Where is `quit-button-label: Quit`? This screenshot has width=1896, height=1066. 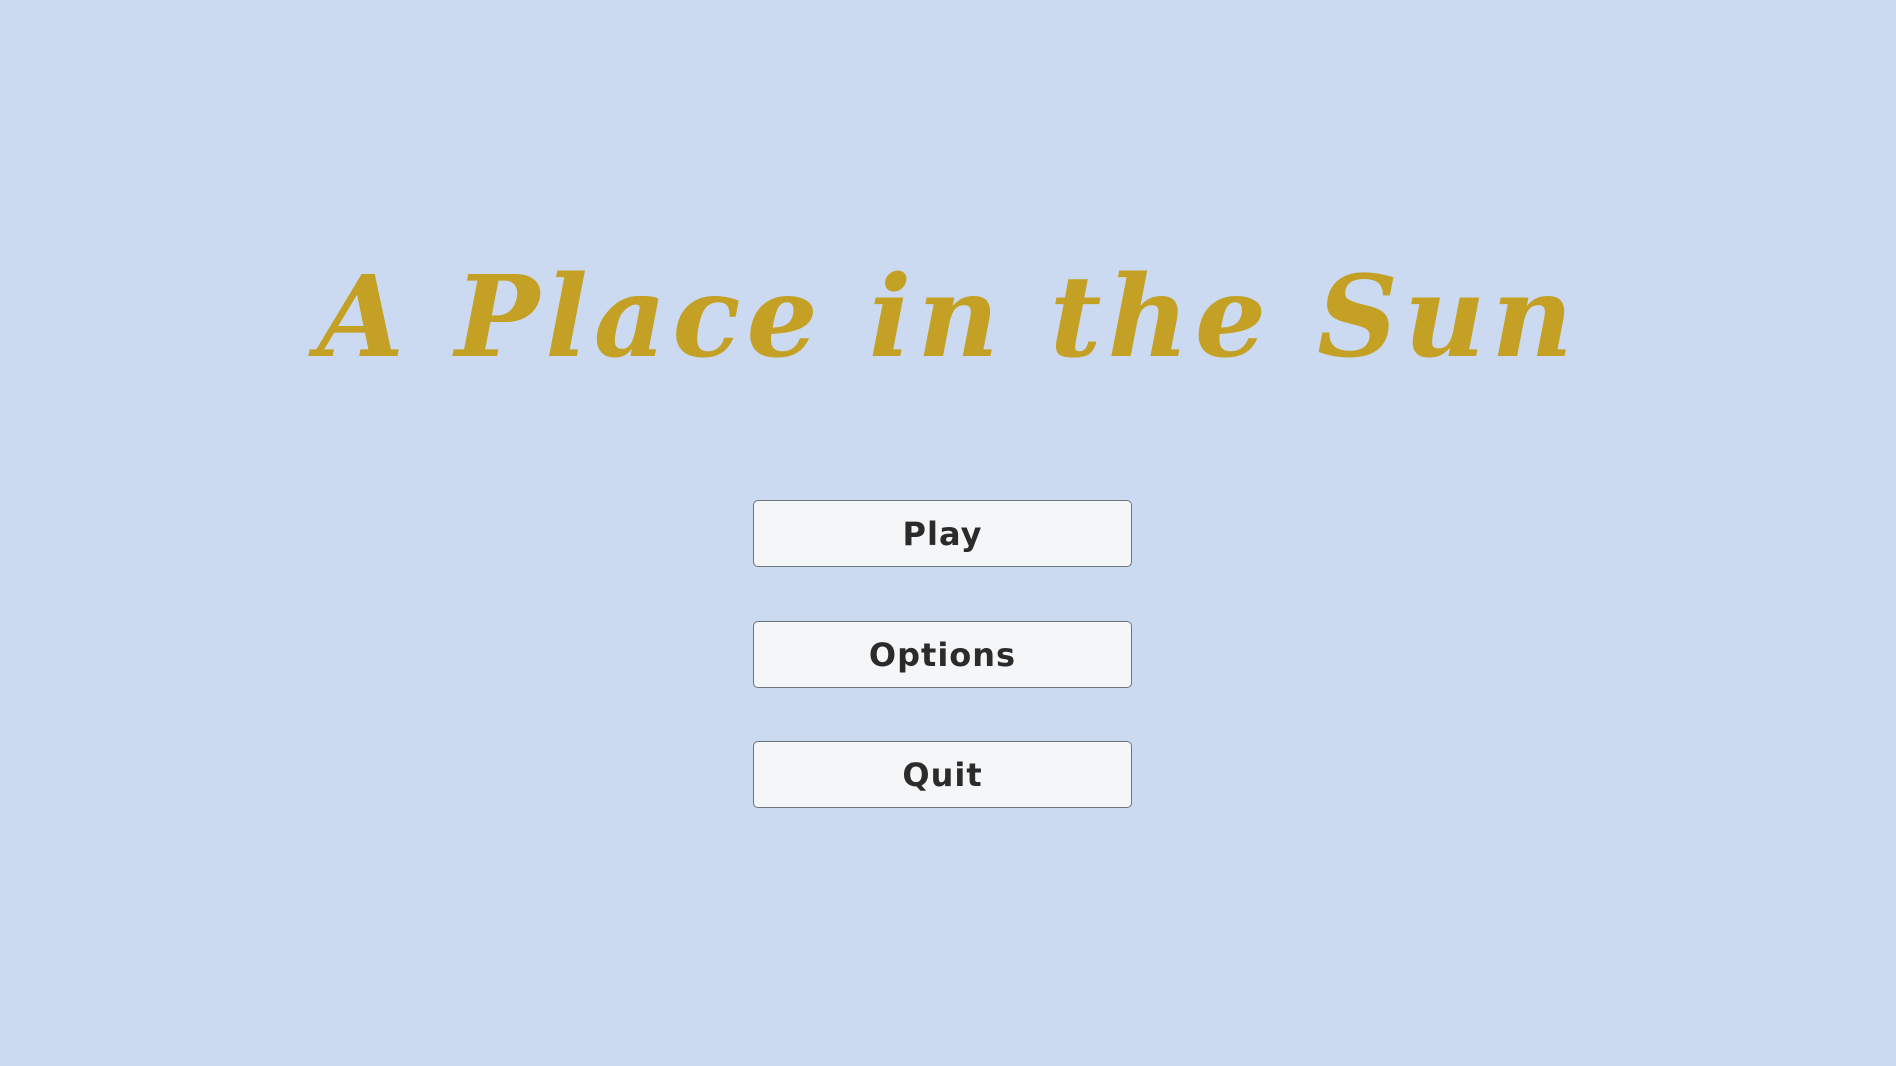
quit-button-label: Quit is located at coordinates (942, 774).